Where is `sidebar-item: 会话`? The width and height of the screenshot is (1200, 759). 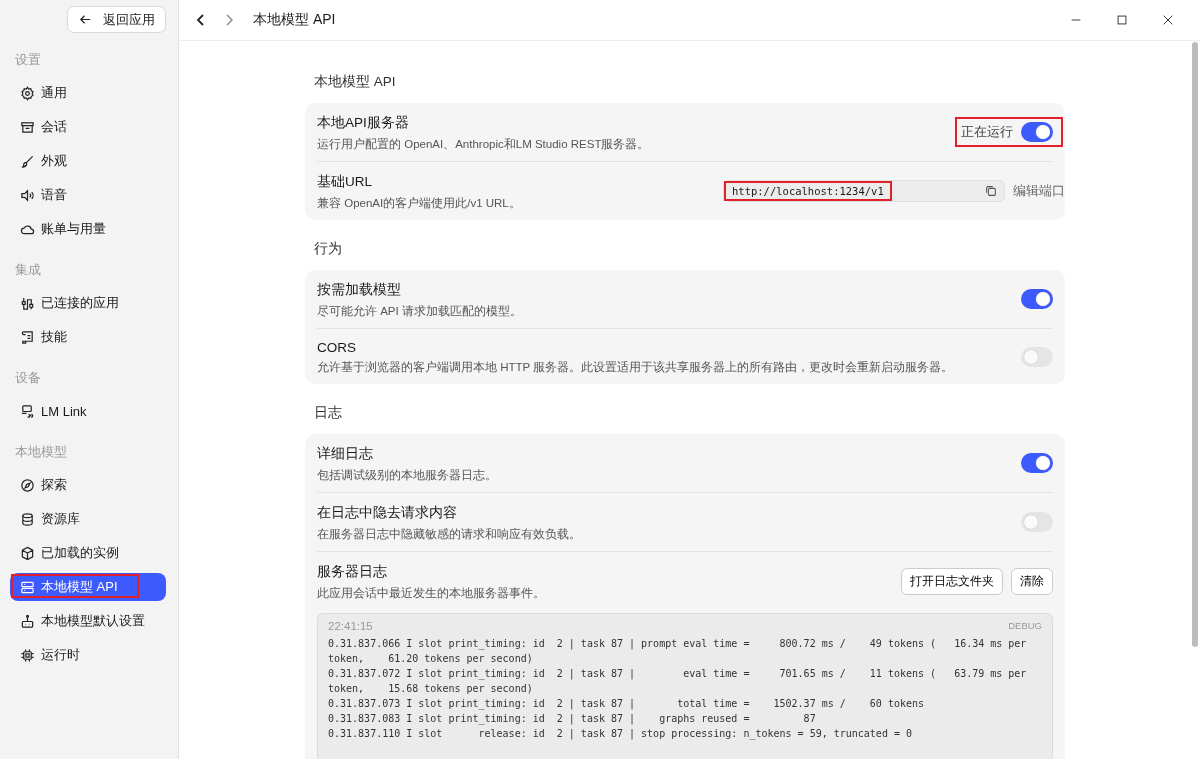 sidebar-item: 会话 is located at coordinates (88, 127).